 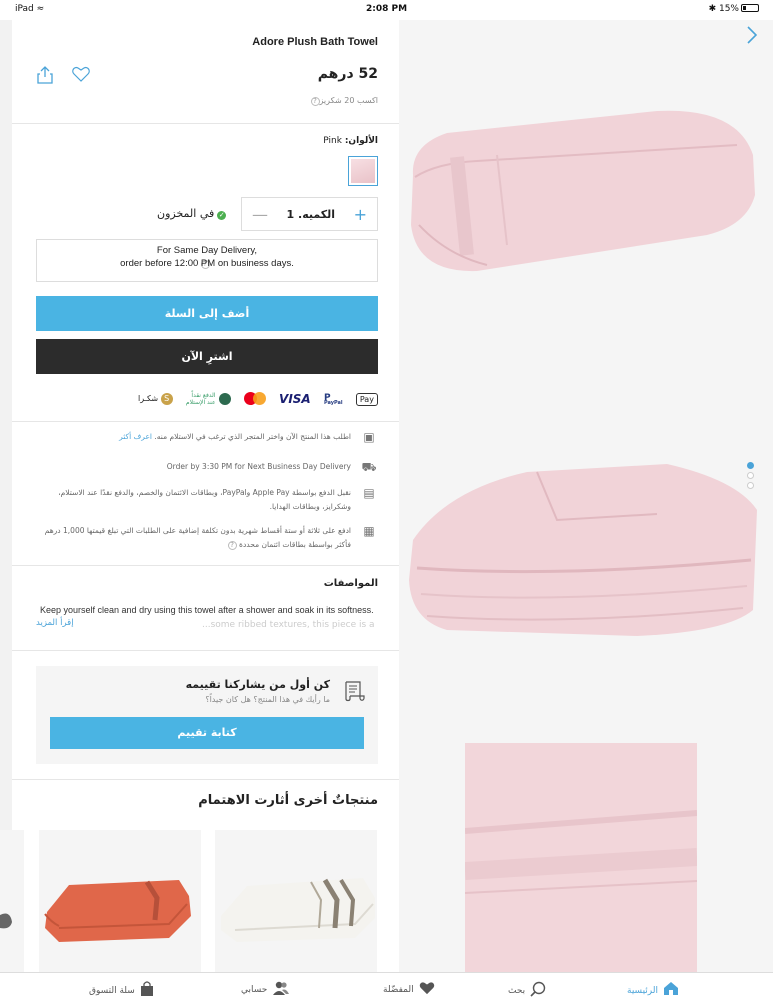 I want to click on increase-quantity-button: +, so click(x=360, y=214).